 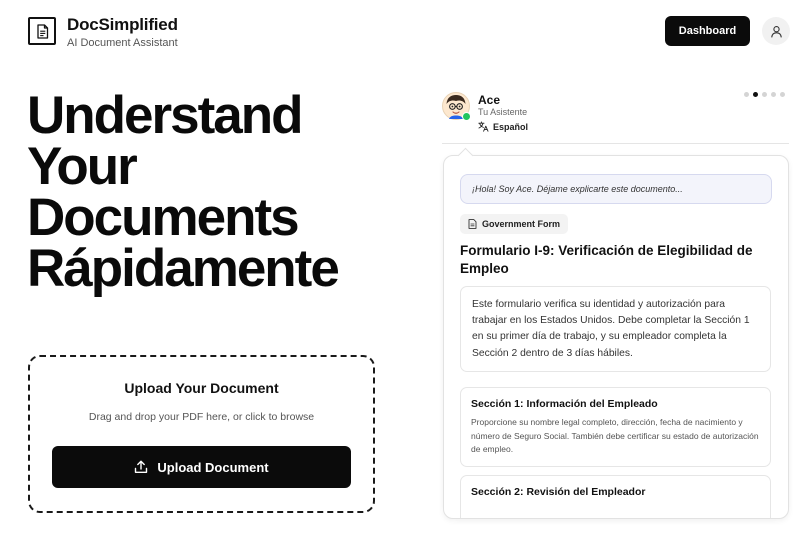 I want to click on language-label: Español, so click(x=511, y=126).